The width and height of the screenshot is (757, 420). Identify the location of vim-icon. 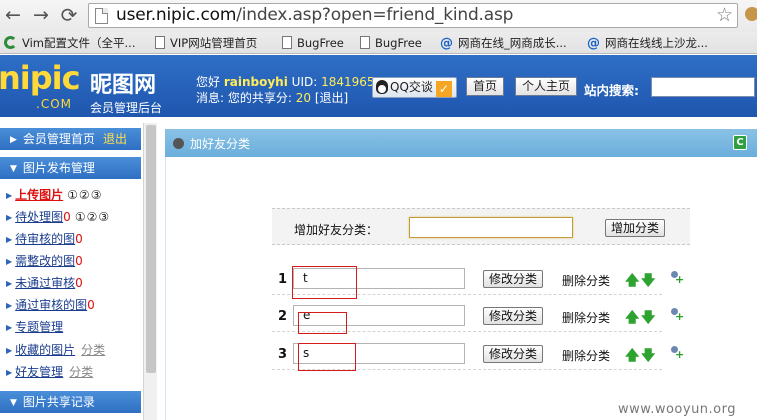
(10, 42).